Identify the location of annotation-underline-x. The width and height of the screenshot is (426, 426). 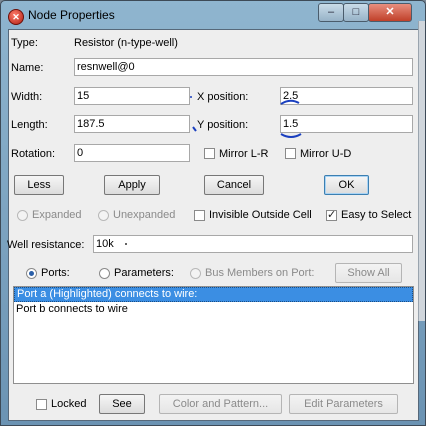
(290, 102).